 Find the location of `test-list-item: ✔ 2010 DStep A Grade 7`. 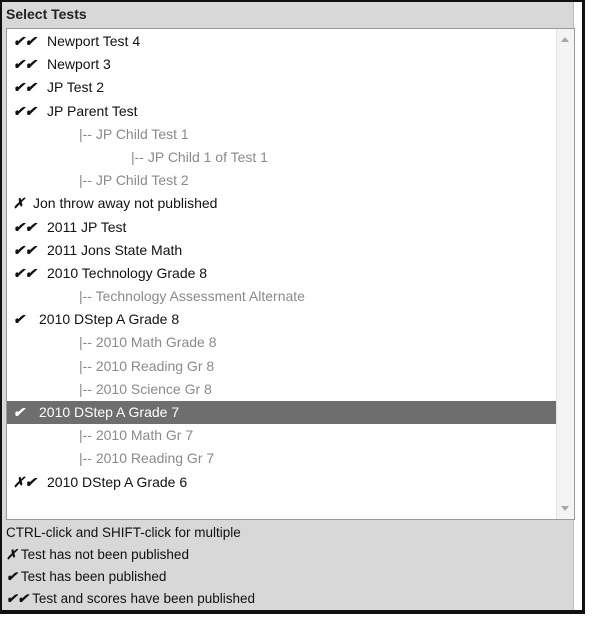

test-list-item: ✔ 2010 DStep A Grade 7 is located at coordinates (281, 413).